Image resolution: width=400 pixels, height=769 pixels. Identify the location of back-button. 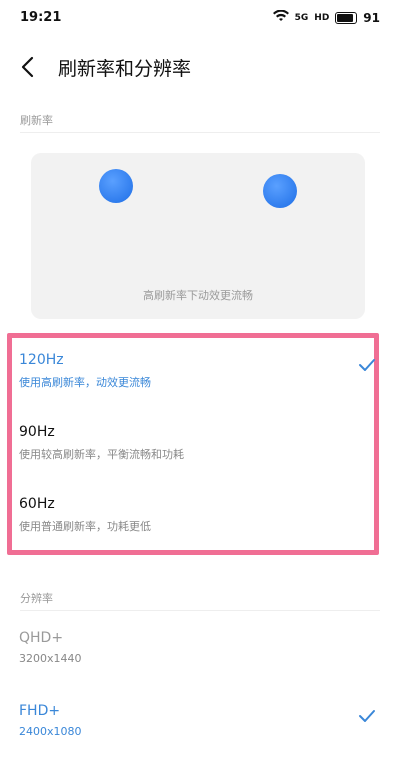
(29, 67).